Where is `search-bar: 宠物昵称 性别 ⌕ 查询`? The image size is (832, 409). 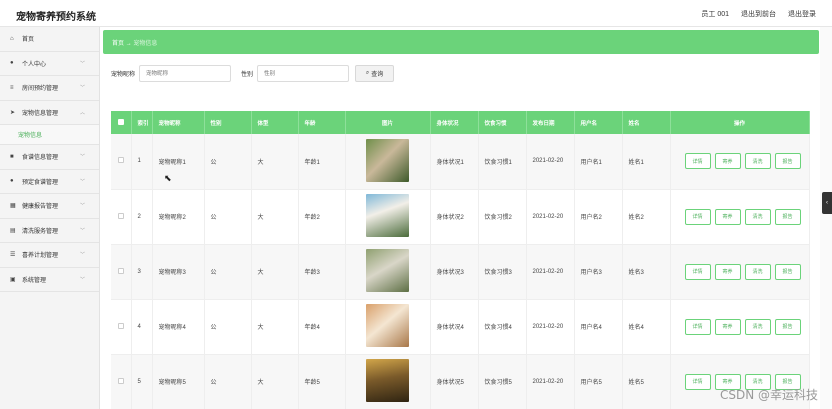 search-bar: 宠物昵称 性别 ⌕ 查询 is located at coordinates (253, 73).